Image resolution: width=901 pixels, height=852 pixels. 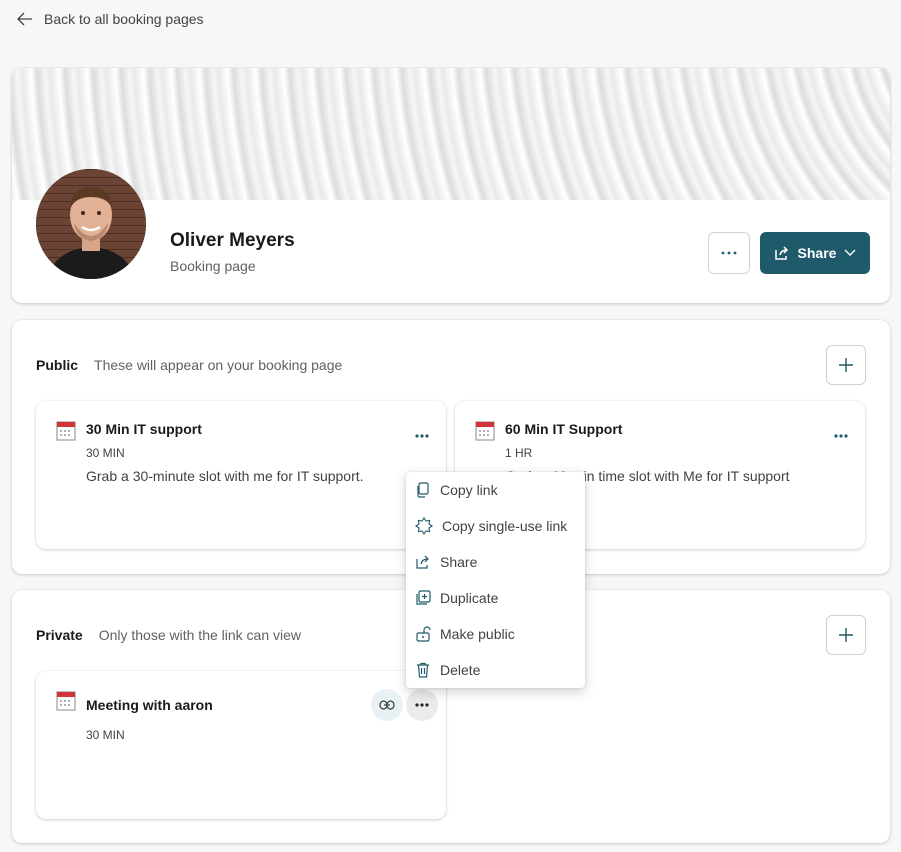 I want to click on copy-link-button, so click(x=387, y=705).